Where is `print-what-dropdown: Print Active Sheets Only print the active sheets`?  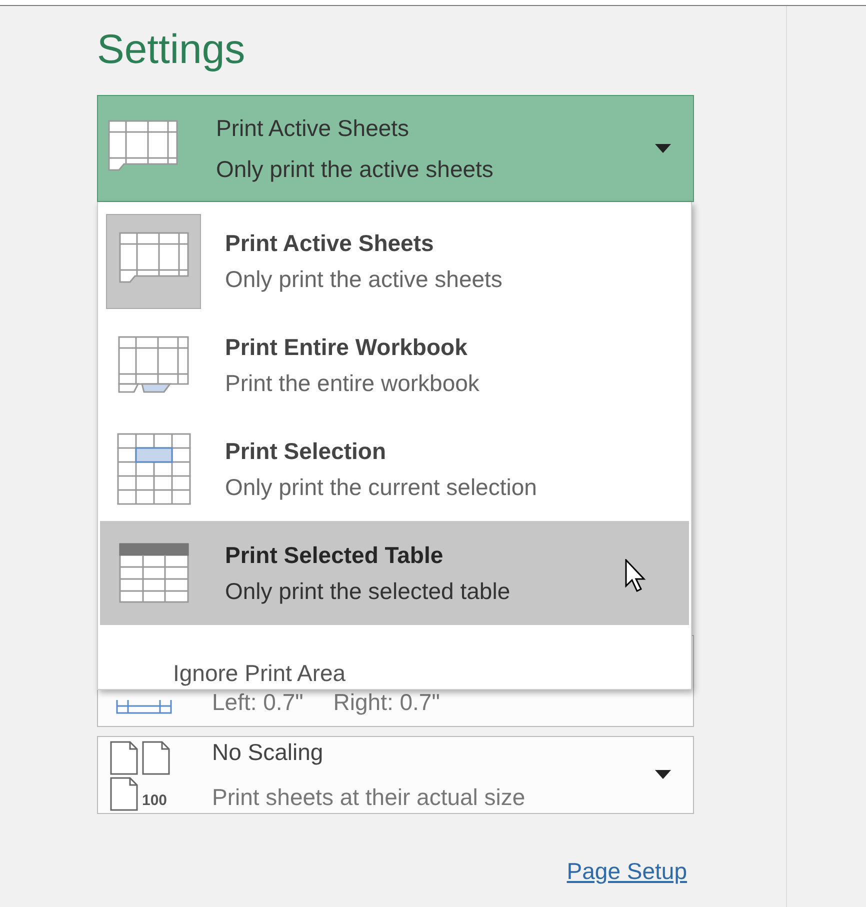 print-what-dropdown: Print Active Sheets Only print the active sheets is located at coordinates (395, 148).